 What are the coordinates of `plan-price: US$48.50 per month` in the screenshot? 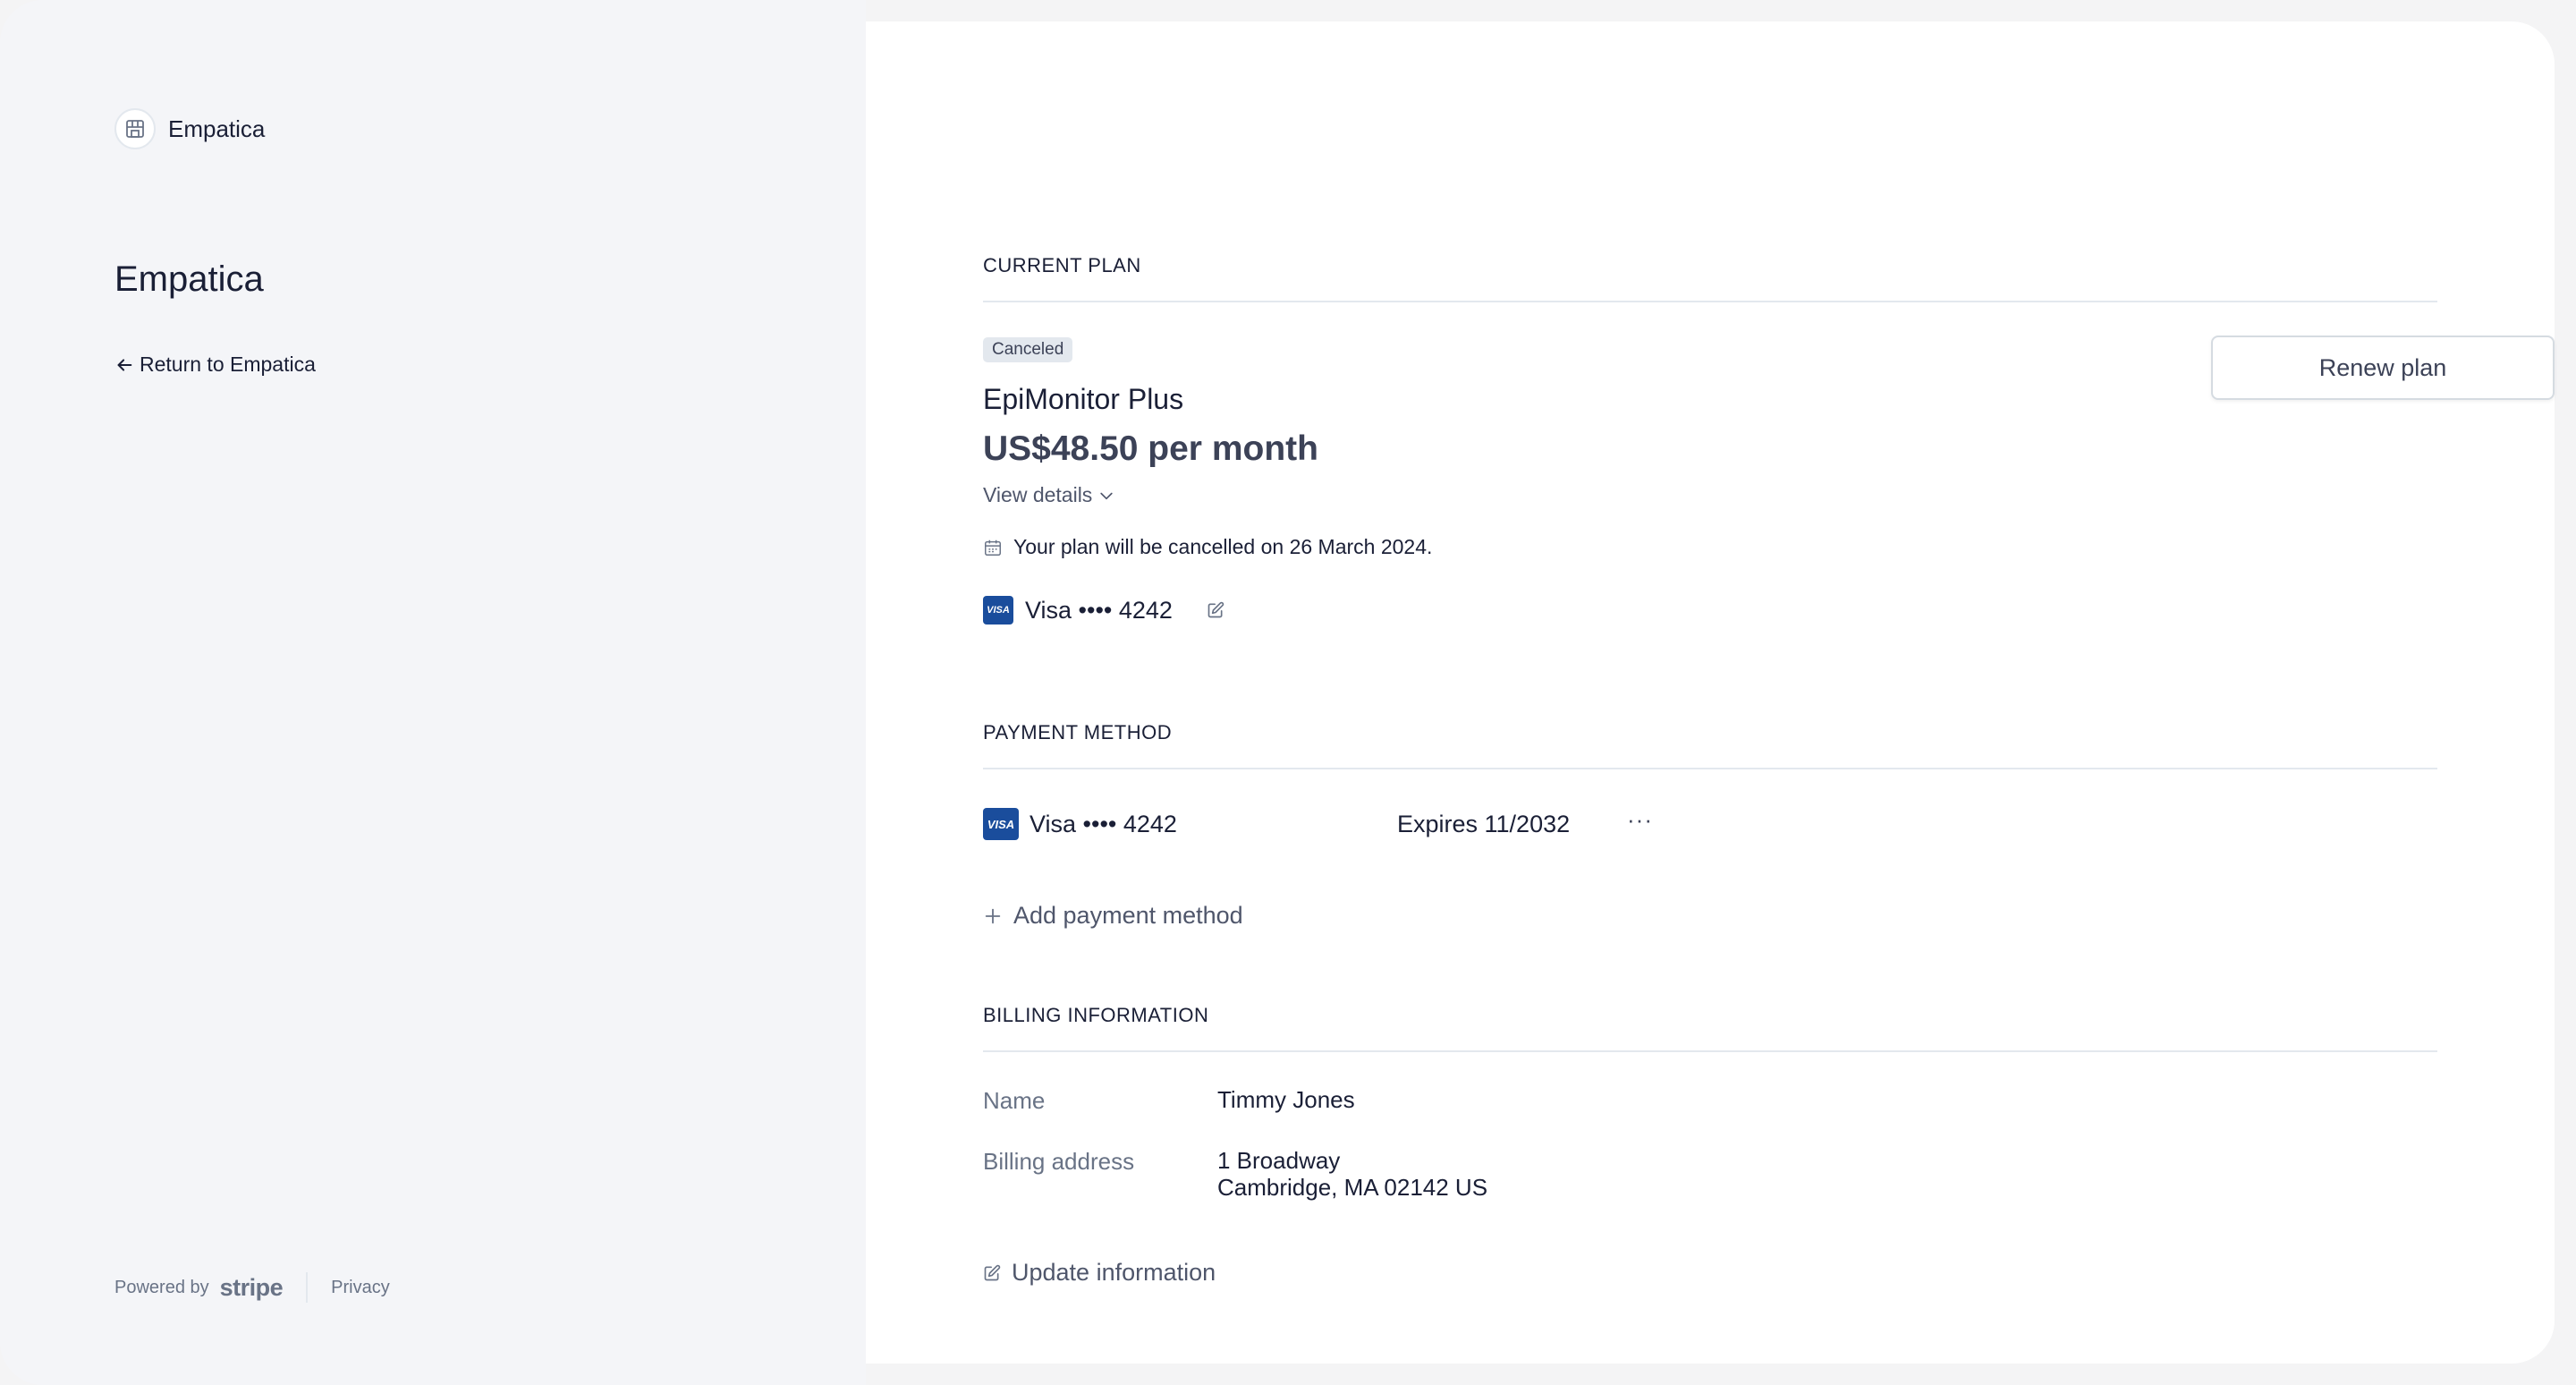 It's located at (1150, 448).